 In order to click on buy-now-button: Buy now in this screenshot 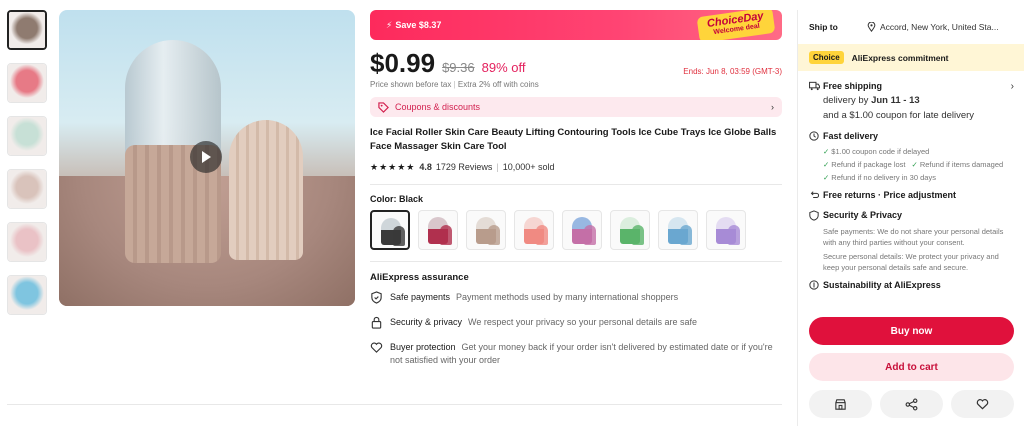, I will do `click(911, 331)`.